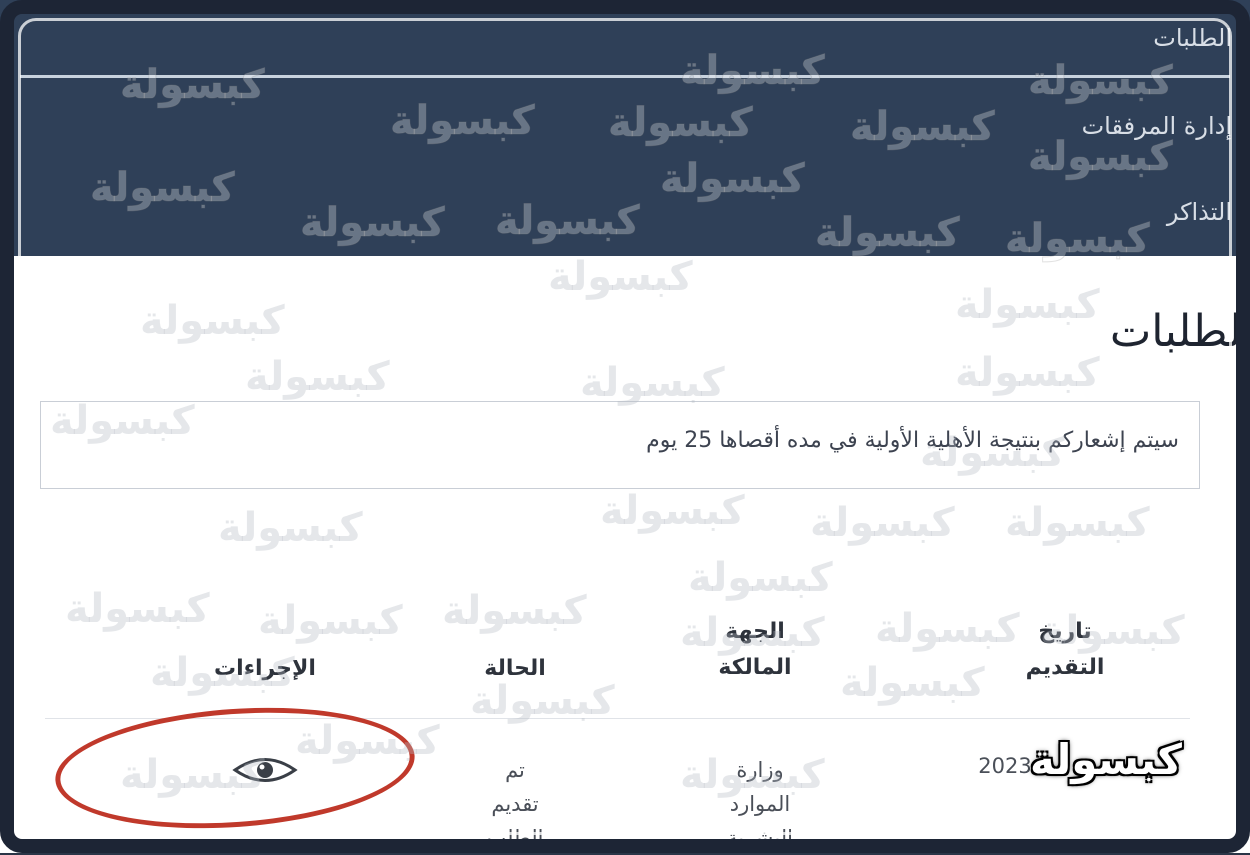 The width and height of the screenshot is (1250, 855). Describe the element at coordinates (265, 668) in the screenshot. I see `header-actions: الإجراءات` at that location.